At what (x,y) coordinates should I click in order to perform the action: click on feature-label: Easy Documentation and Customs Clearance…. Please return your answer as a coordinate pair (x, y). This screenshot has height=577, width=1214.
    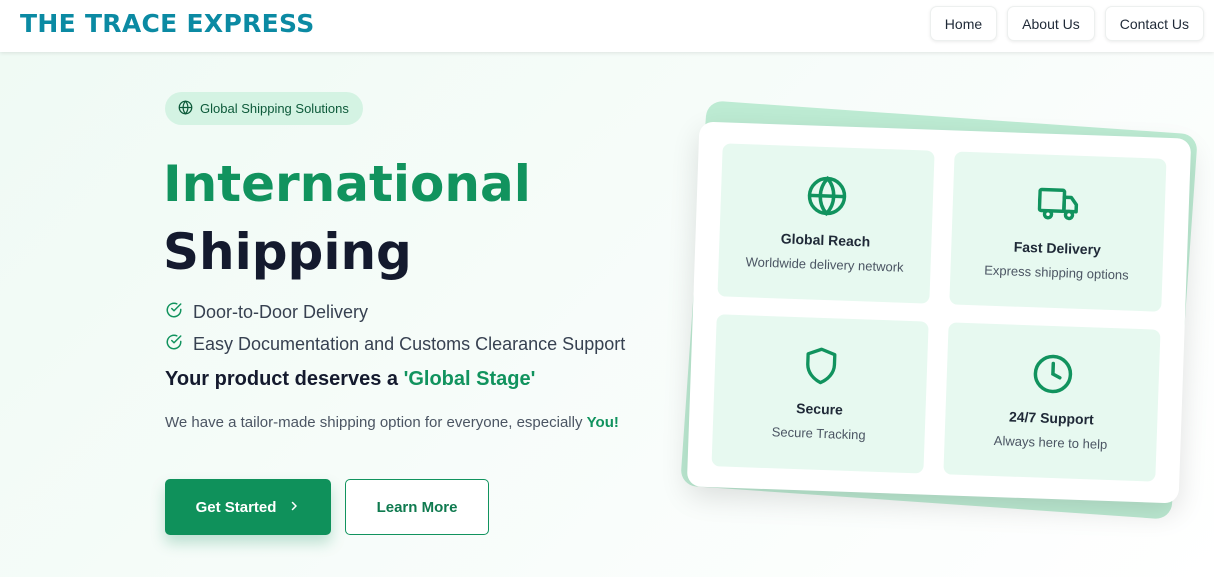
    Looking at the image, I should click on (409, 343).